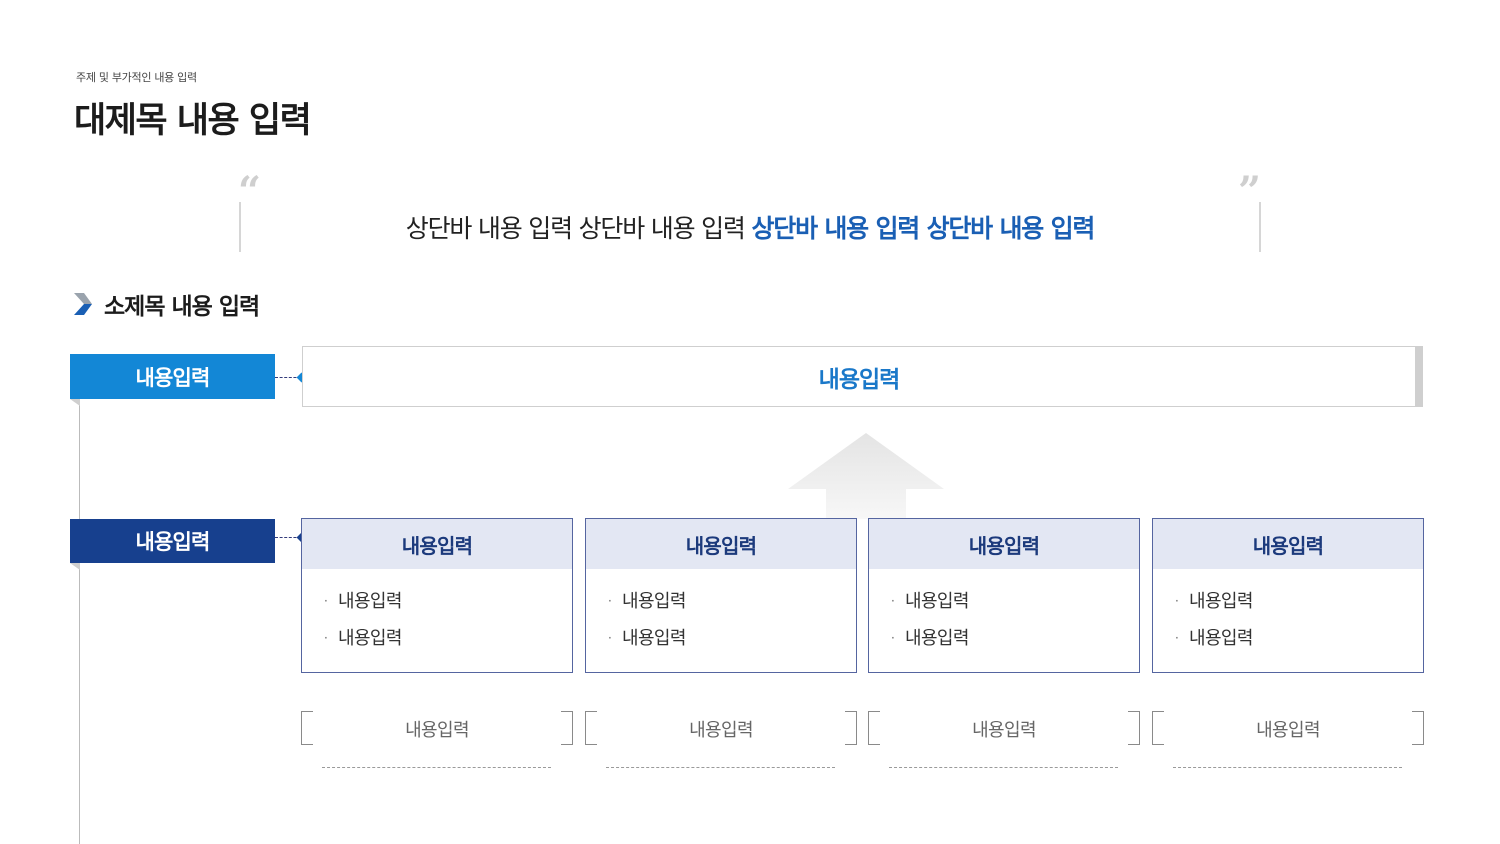 The height and width of the screenshot is (844, 1500). I want to click on timeline-line, so click(79, 621).